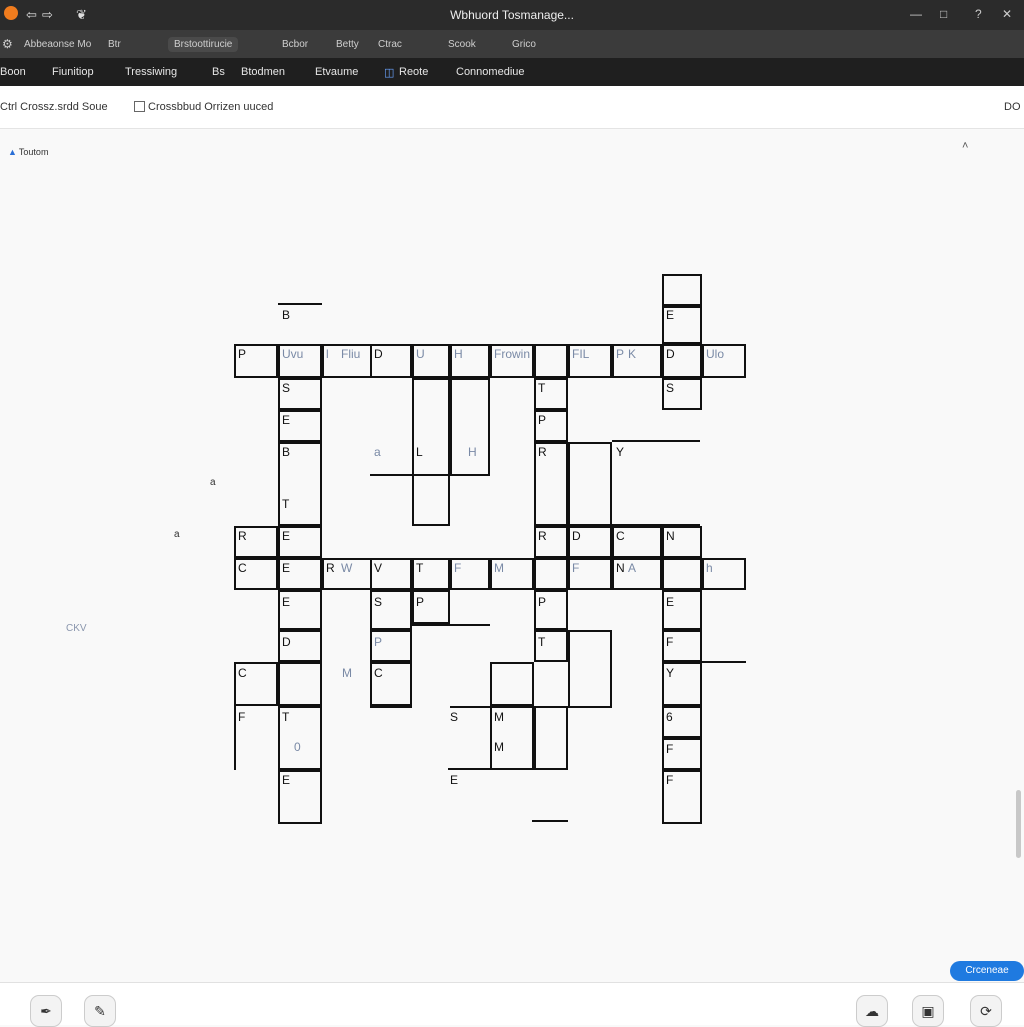 The height and width of the screenshot is (1027, 1024). What do you see at coordinates (916, 14) in the screenshot?
I see `minimize-icon: —` at bounding box center [916, 14].